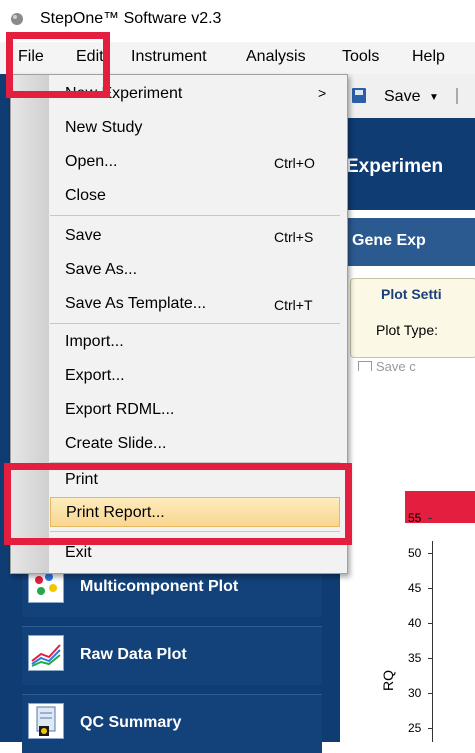 The width and height of the screenshot is (475, 753). I want to click on plot-settings-panel: Plot Setti Plot Type:, so click(412, 318).